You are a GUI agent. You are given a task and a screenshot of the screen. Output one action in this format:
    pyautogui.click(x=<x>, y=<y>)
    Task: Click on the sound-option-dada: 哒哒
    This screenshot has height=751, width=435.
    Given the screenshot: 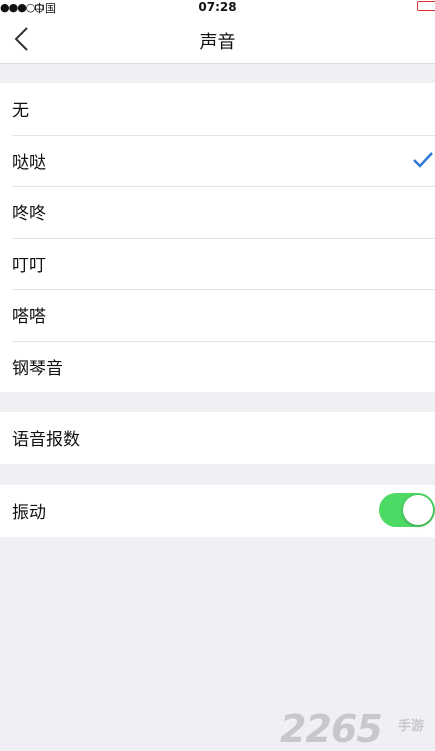 What is the action you would take?
    pyautogui.click(x=217, y=160)
    